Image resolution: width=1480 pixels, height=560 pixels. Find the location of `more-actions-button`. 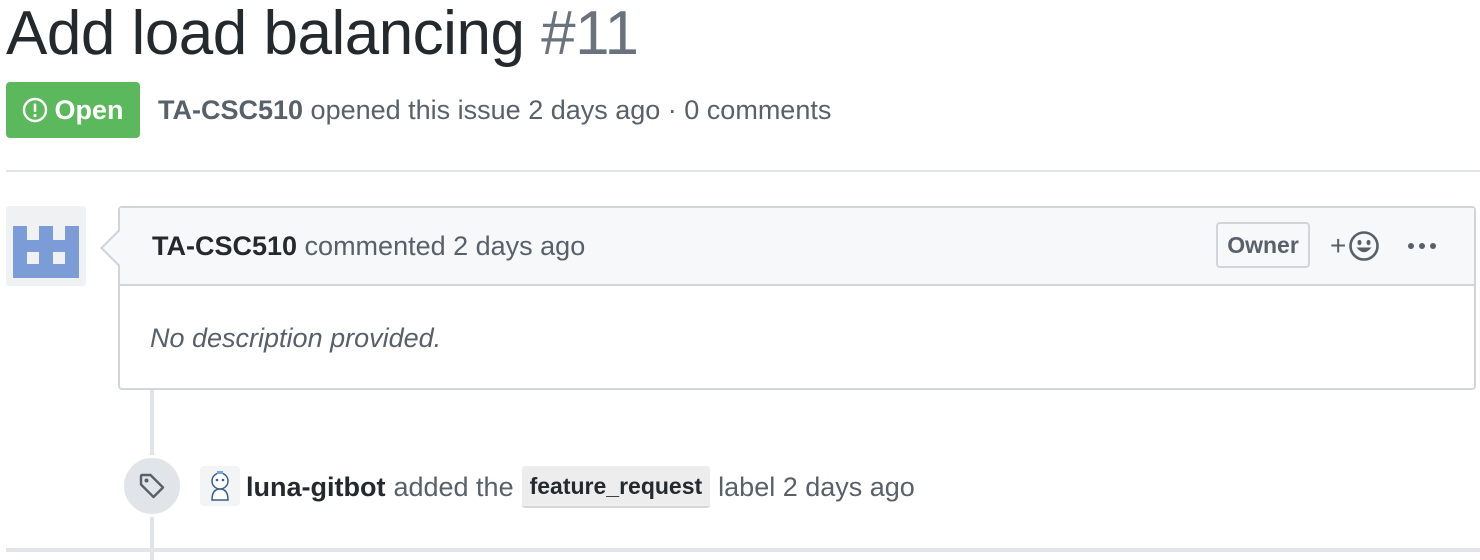

more-actions-button is located at coordinates (1422, 246).